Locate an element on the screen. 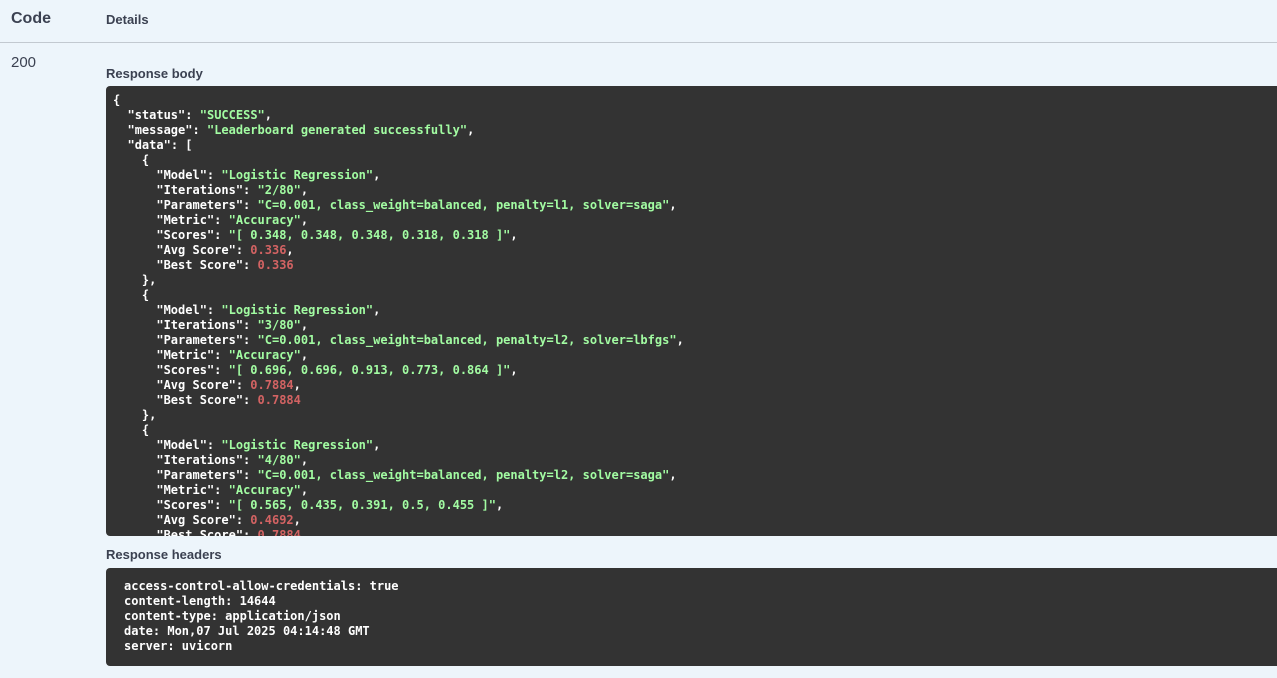 The height and width of the screenshot is (678, 1277). response-header-line: content-length: 14644 is located at coordinates (200, 601).